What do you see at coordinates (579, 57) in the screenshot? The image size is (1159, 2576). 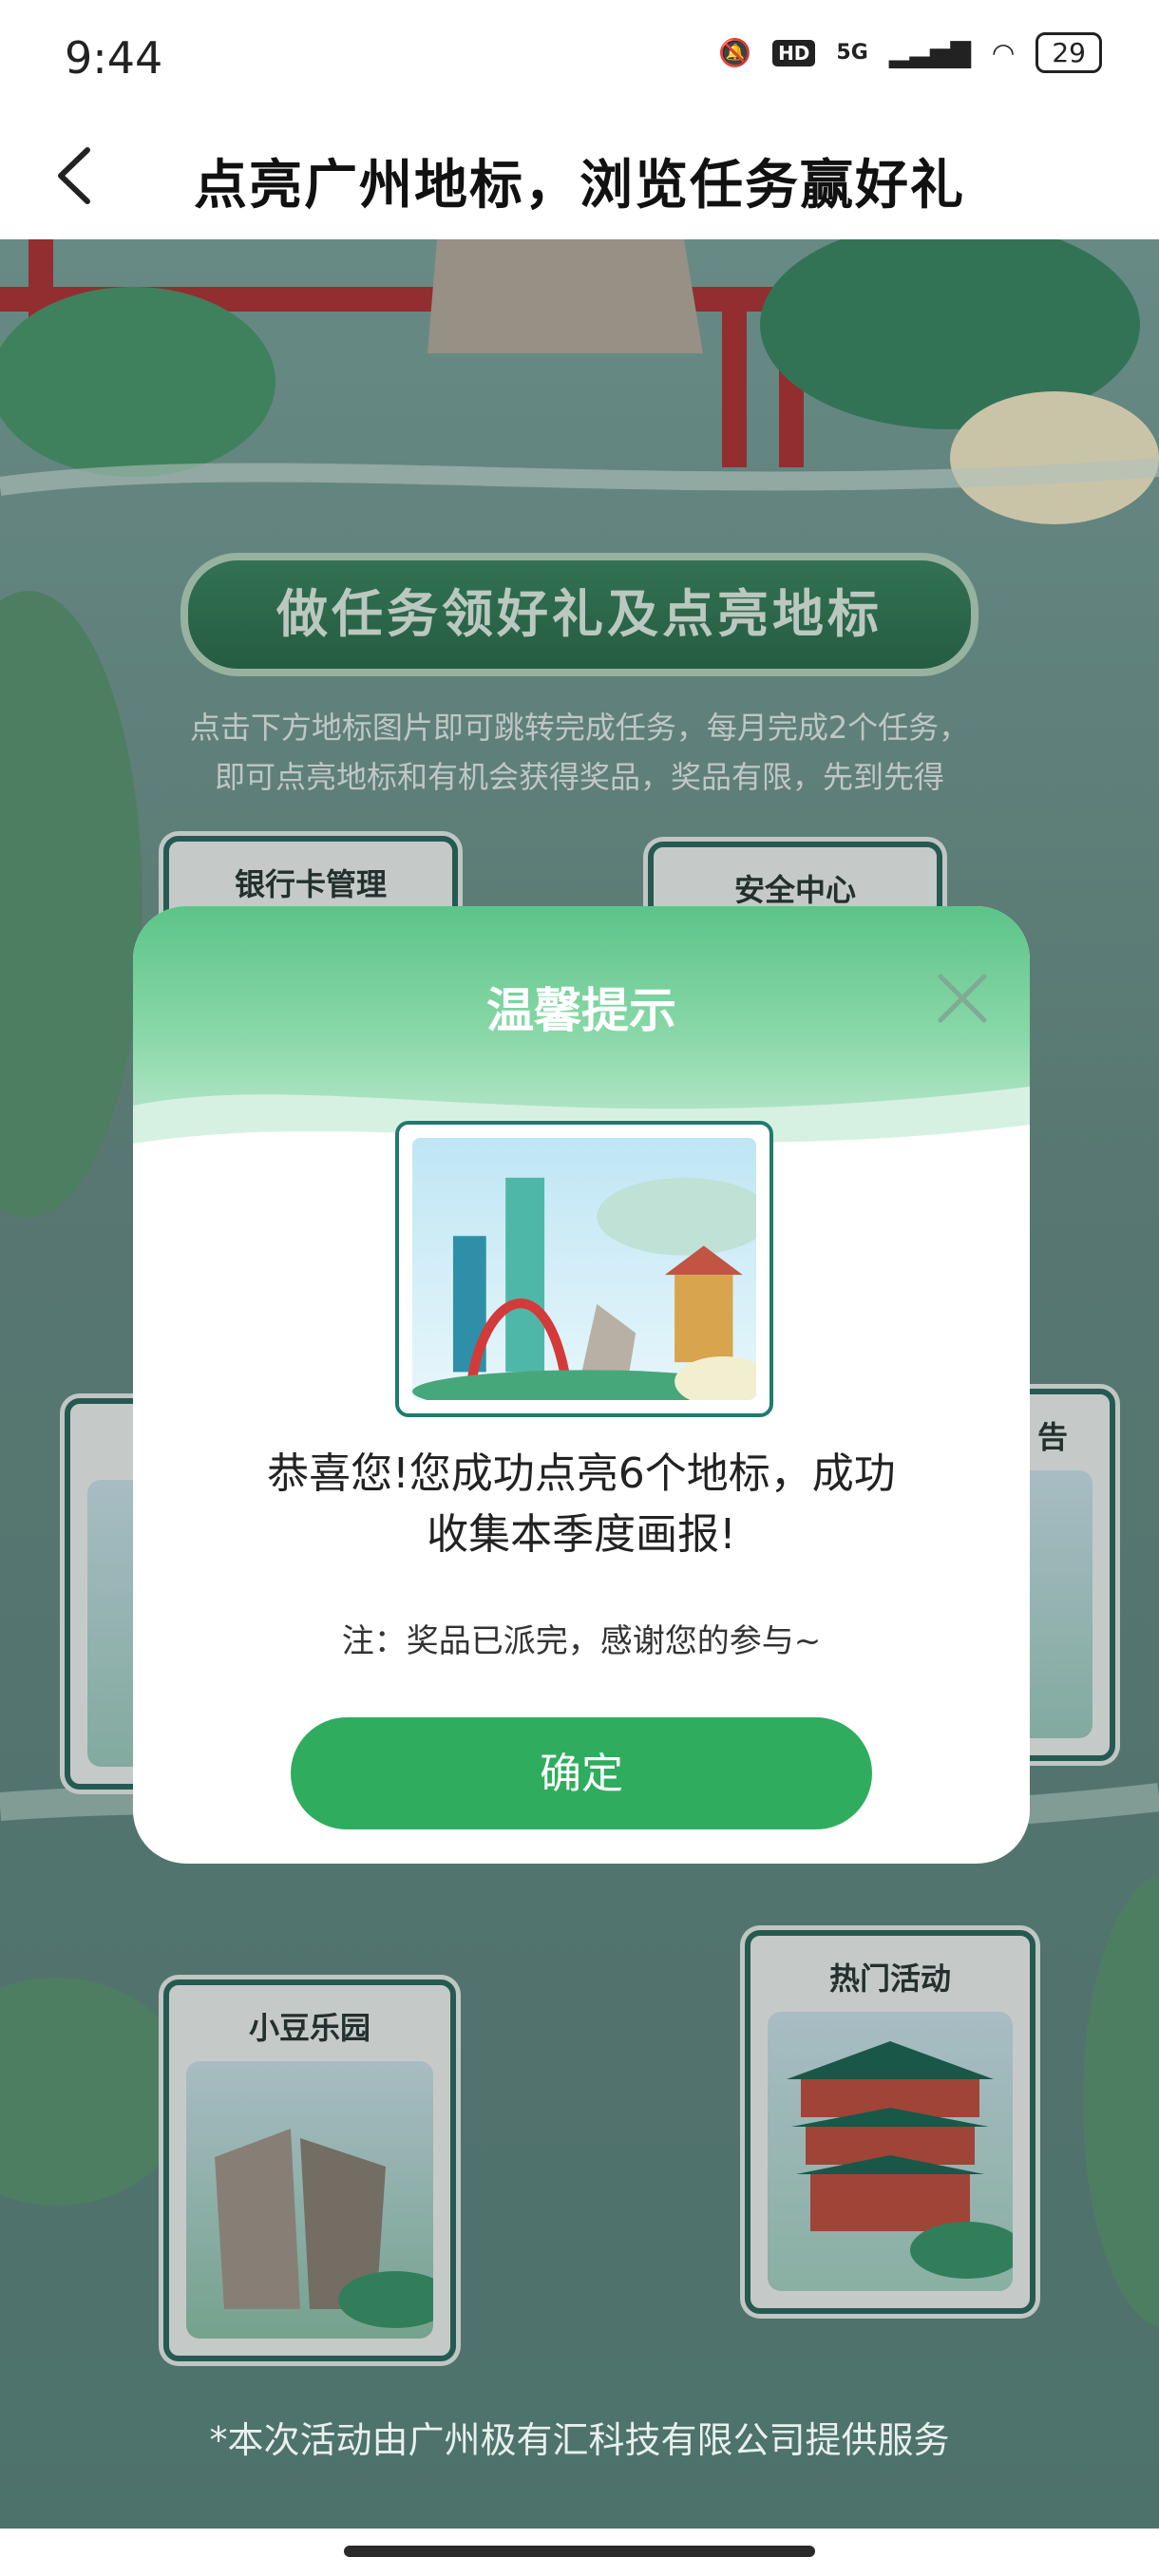 I see `status-bar: 9:44 🔕 HD 5G ▂▃▅▇ ◠ 29` at bounding box center [579, 57].